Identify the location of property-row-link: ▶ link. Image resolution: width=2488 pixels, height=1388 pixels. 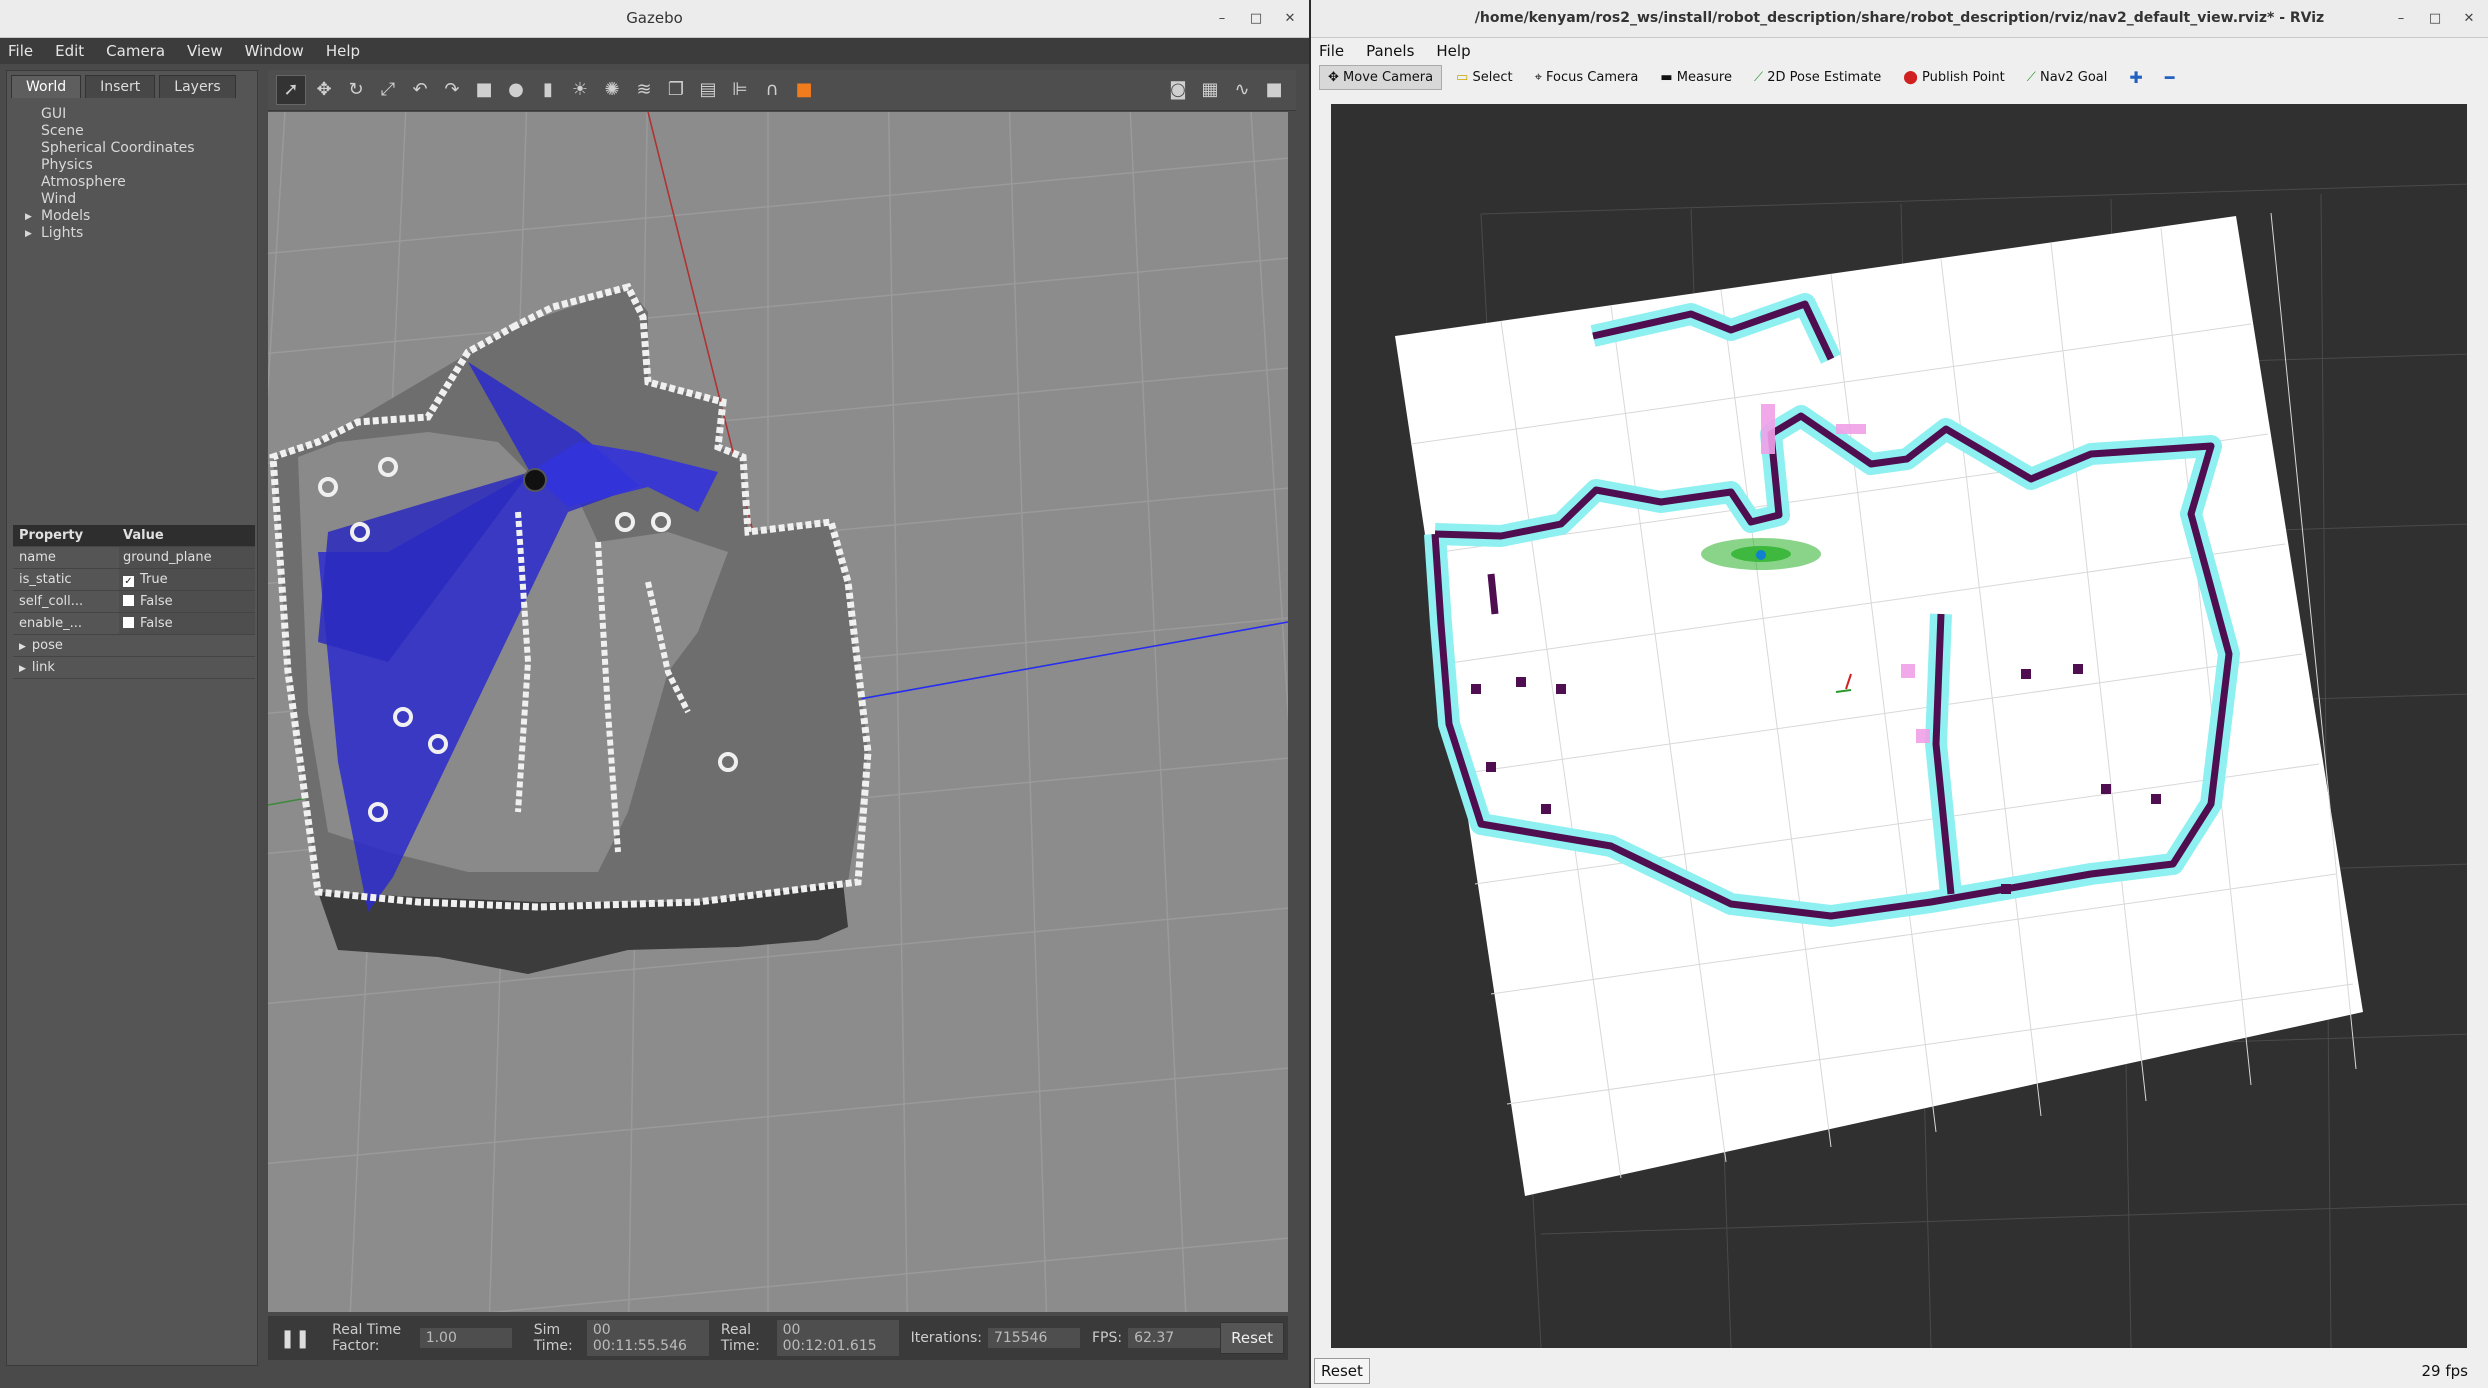
(134, 668).